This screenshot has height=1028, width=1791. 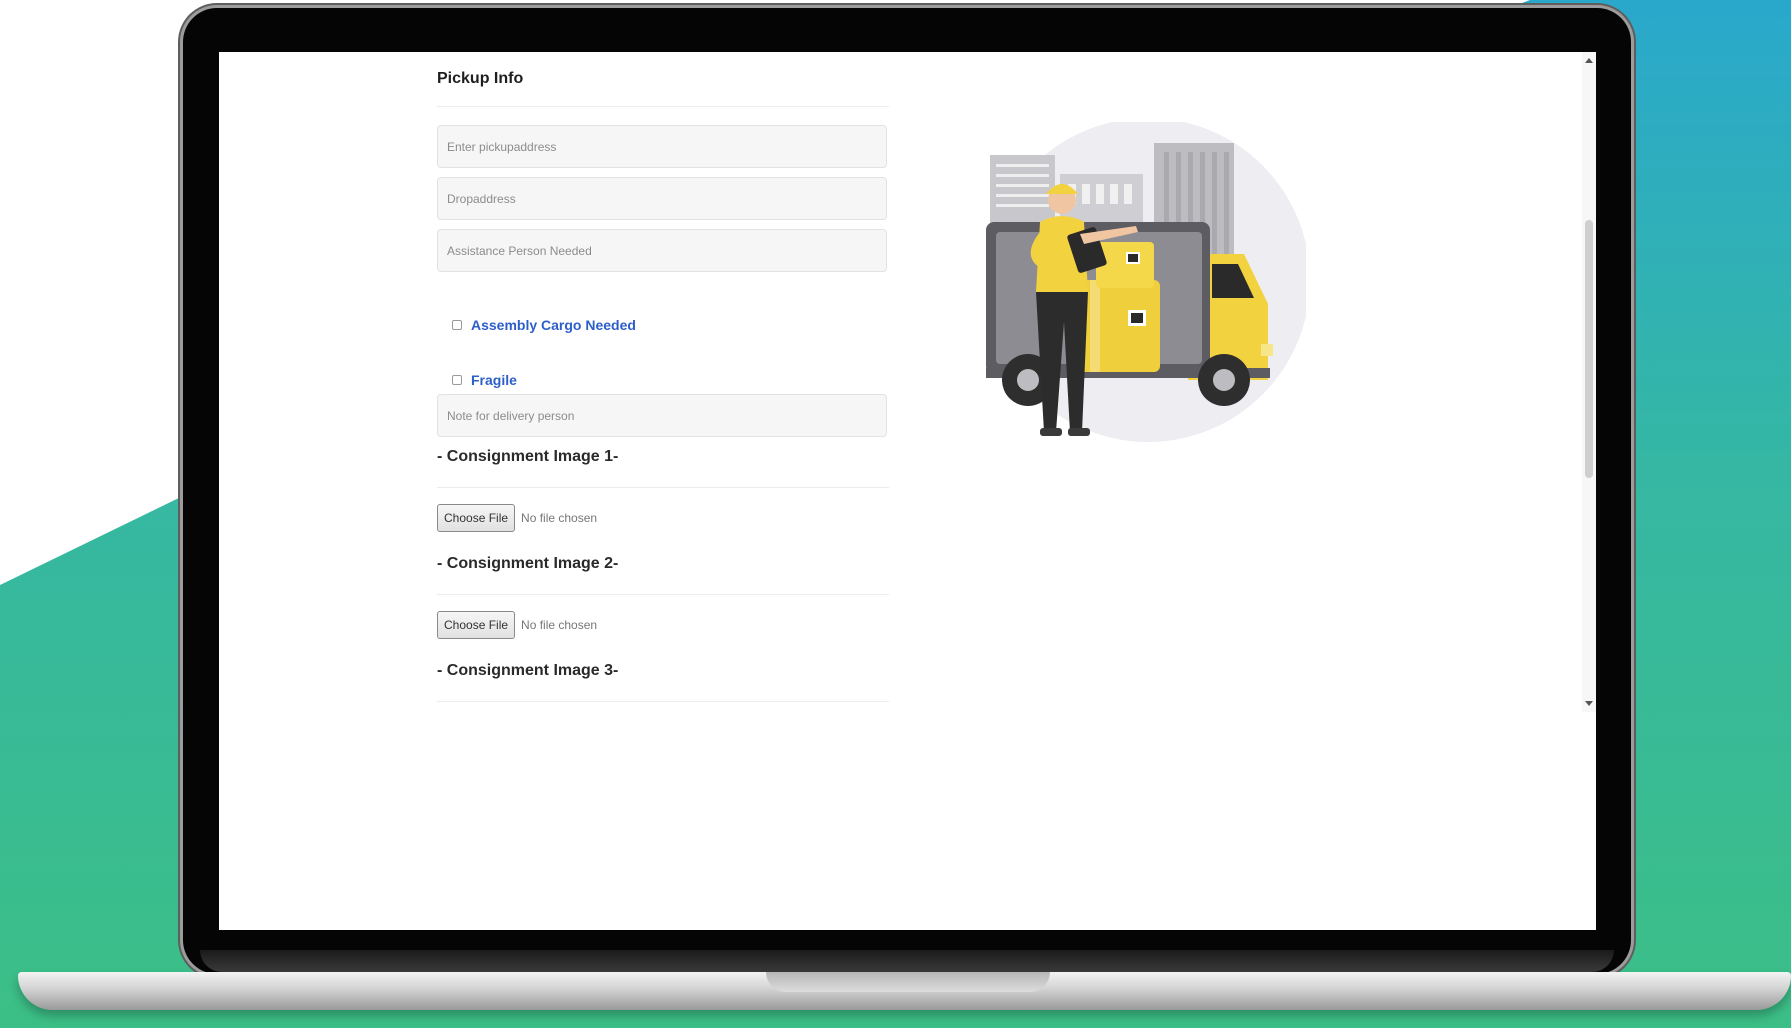 I want to click on section-title: Pickup Info, so click(x=480, y=78).